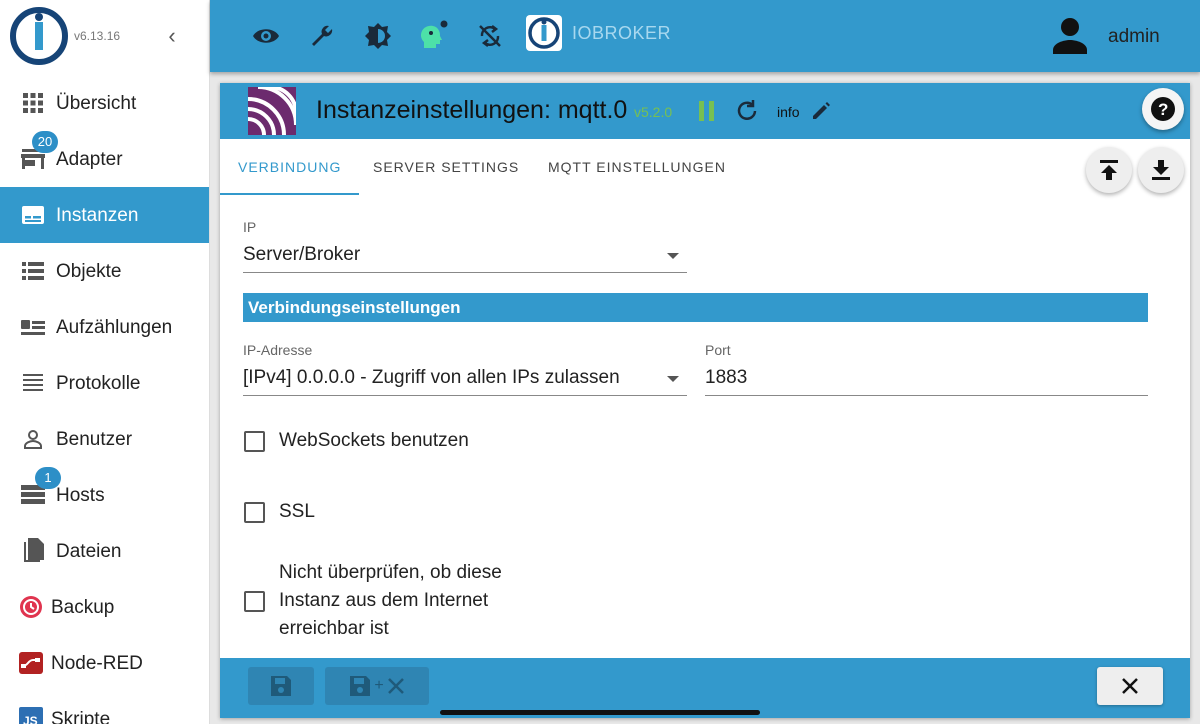 This screenshot has height=724, width=1200. What do you see at coordinates (30, 719) in the screenshot?
I see `svg-text: JS` at bounding box center [30, 719].